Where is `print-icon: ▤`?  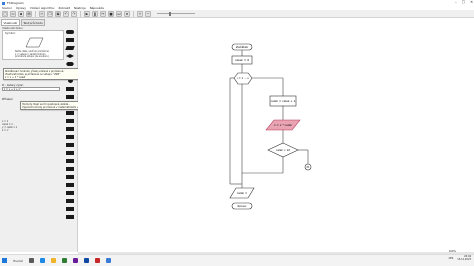
print-icon: ▤ is located at coordinates (29, 13).